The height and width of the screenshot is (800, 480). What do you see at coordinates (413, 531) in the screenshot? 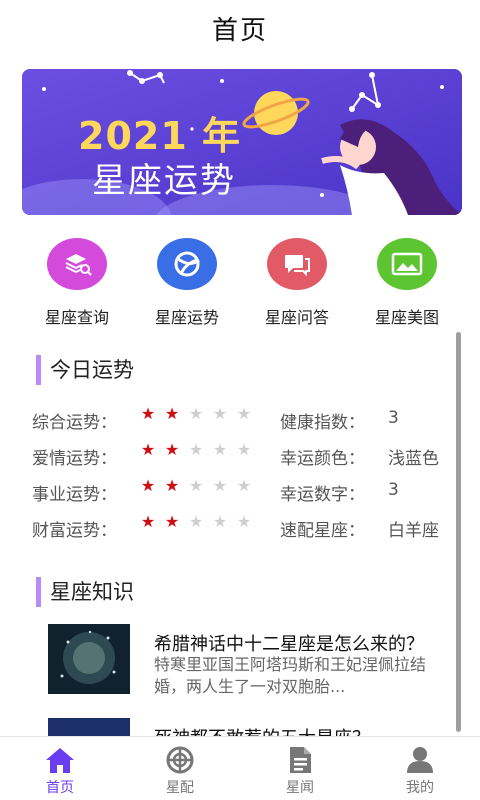
I see `fortune-value-2: 白羊座` at bounding box center [413, 531].